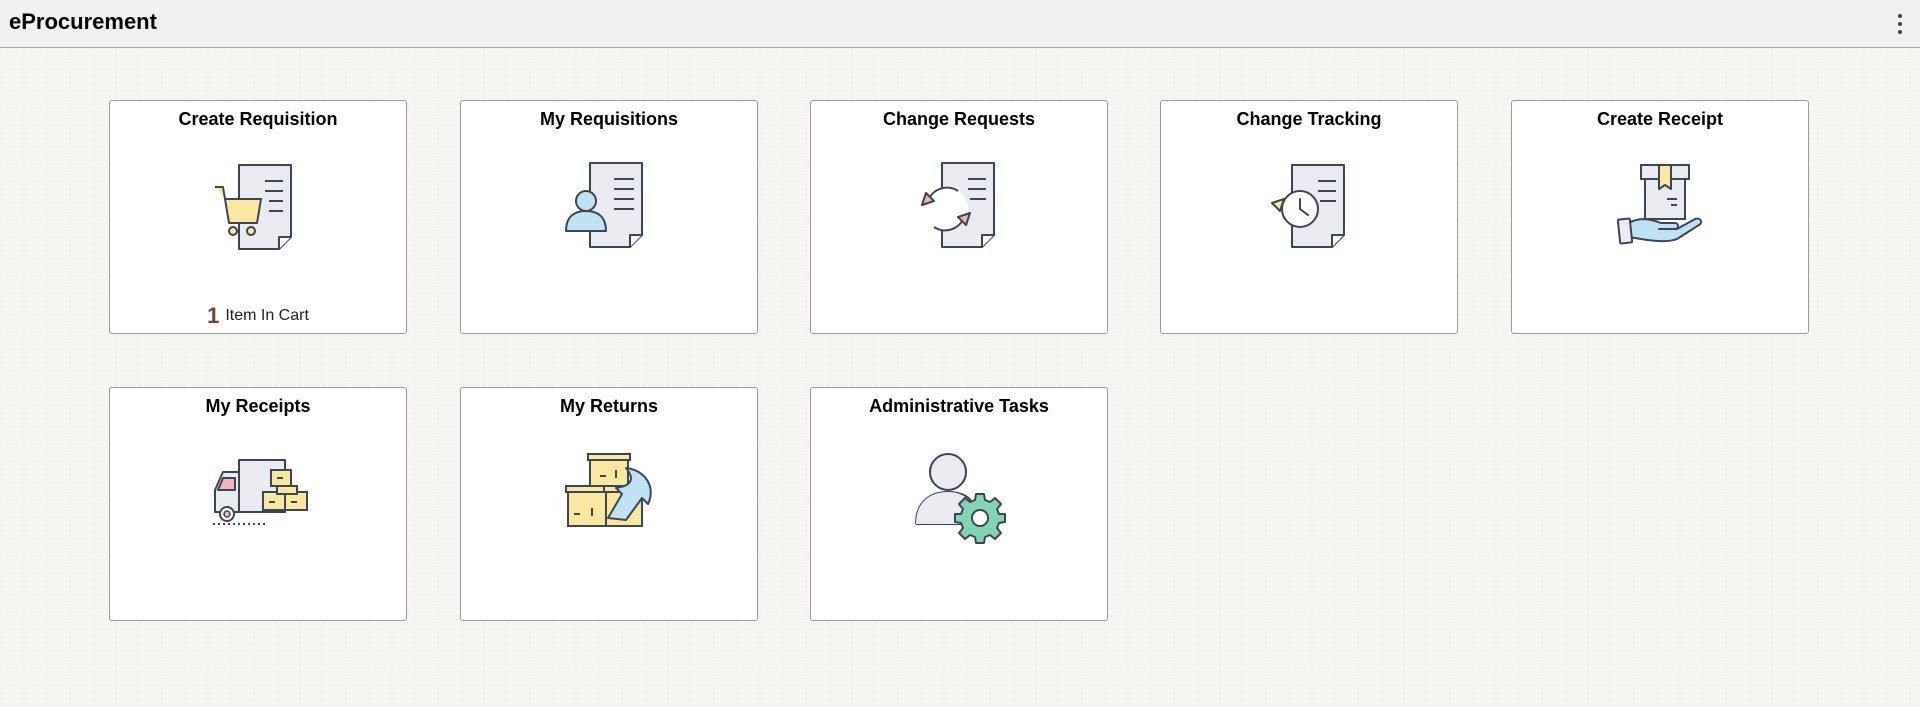 Image resolution: width=1920 pixels, height=707 pixels. Describe the element at coordinates (608, 490) in the screenshot. I see `return-boxes-icon` at that location.